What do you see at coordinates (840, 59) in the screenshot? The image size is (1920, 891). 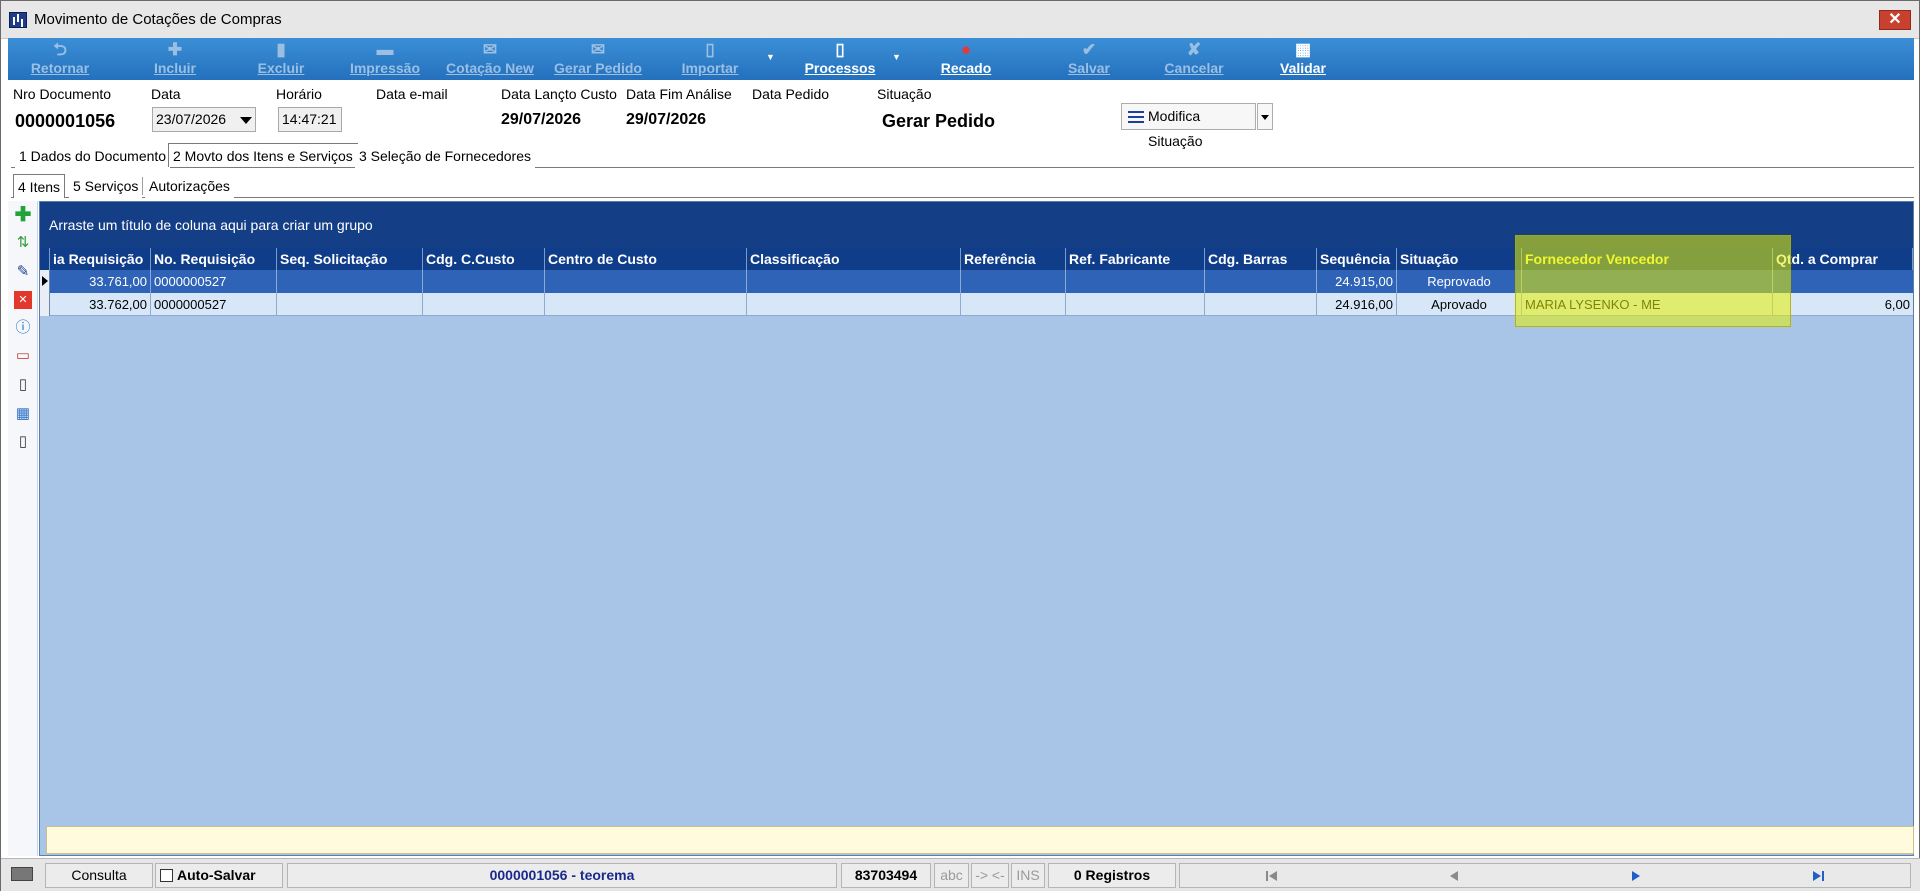 I see `processos-button: ▯ Processos` at bounding box center [840, 59].